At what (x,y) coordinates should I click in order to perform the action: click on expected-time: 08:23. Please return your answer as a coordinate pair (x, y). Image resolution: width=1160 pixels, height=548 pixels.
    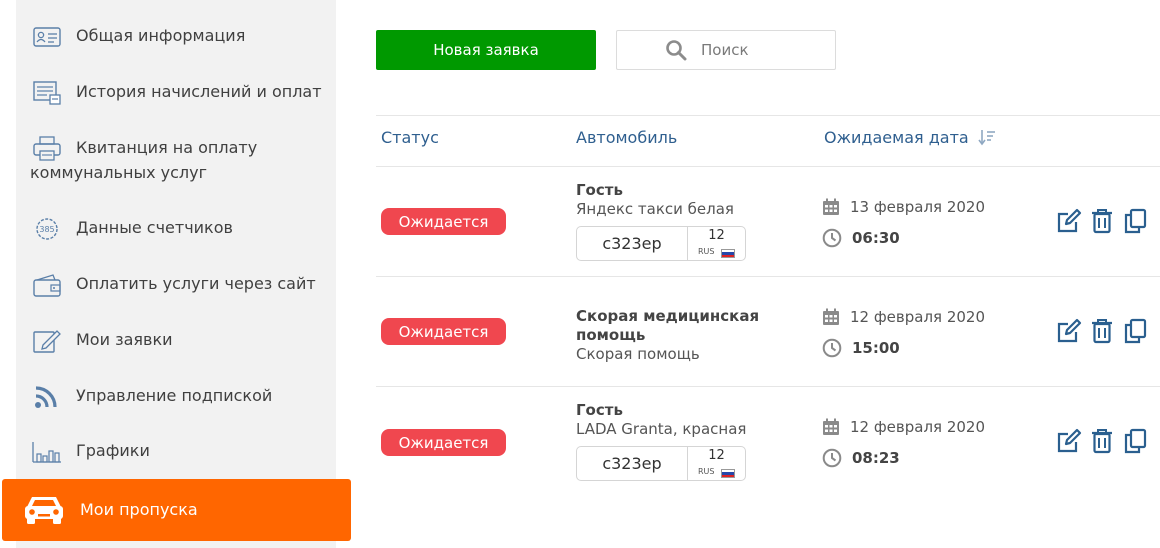
    Looking at the image, I should click on (861, 458).